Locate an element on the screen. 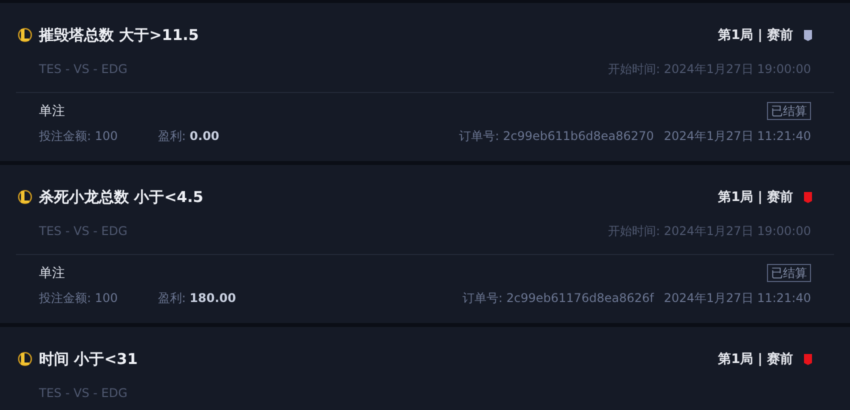  profit: 盈利: 0.00 is located at coordinates (189, 136).